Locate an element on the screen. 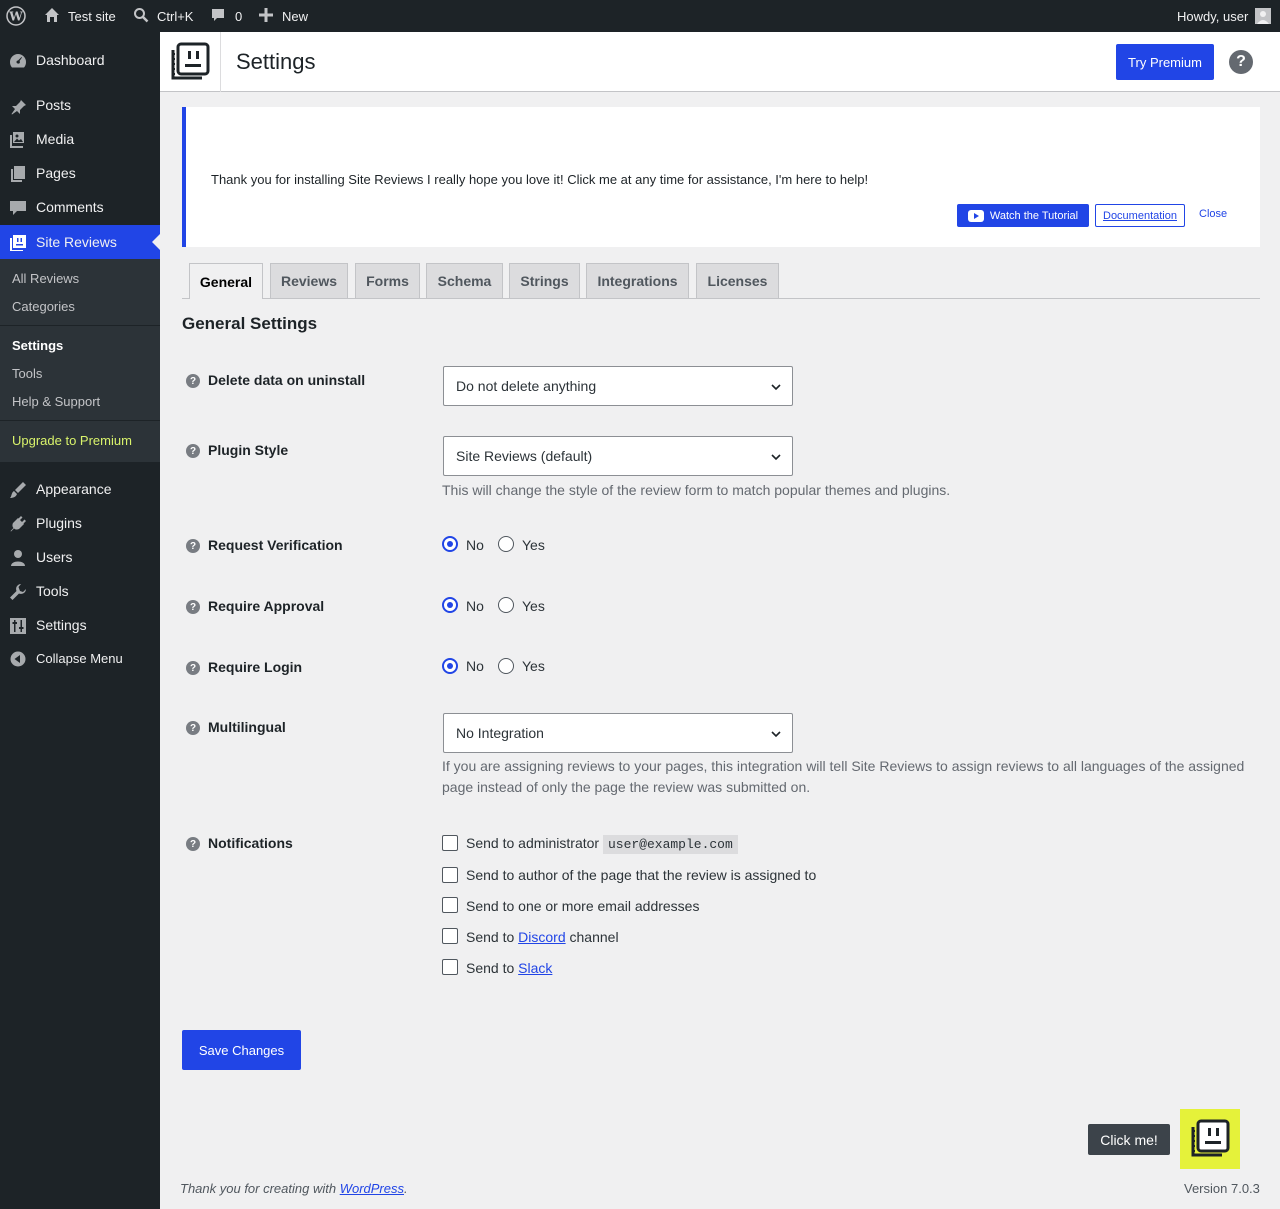  site-name-link: Test site is located at coordinates (80, 16).